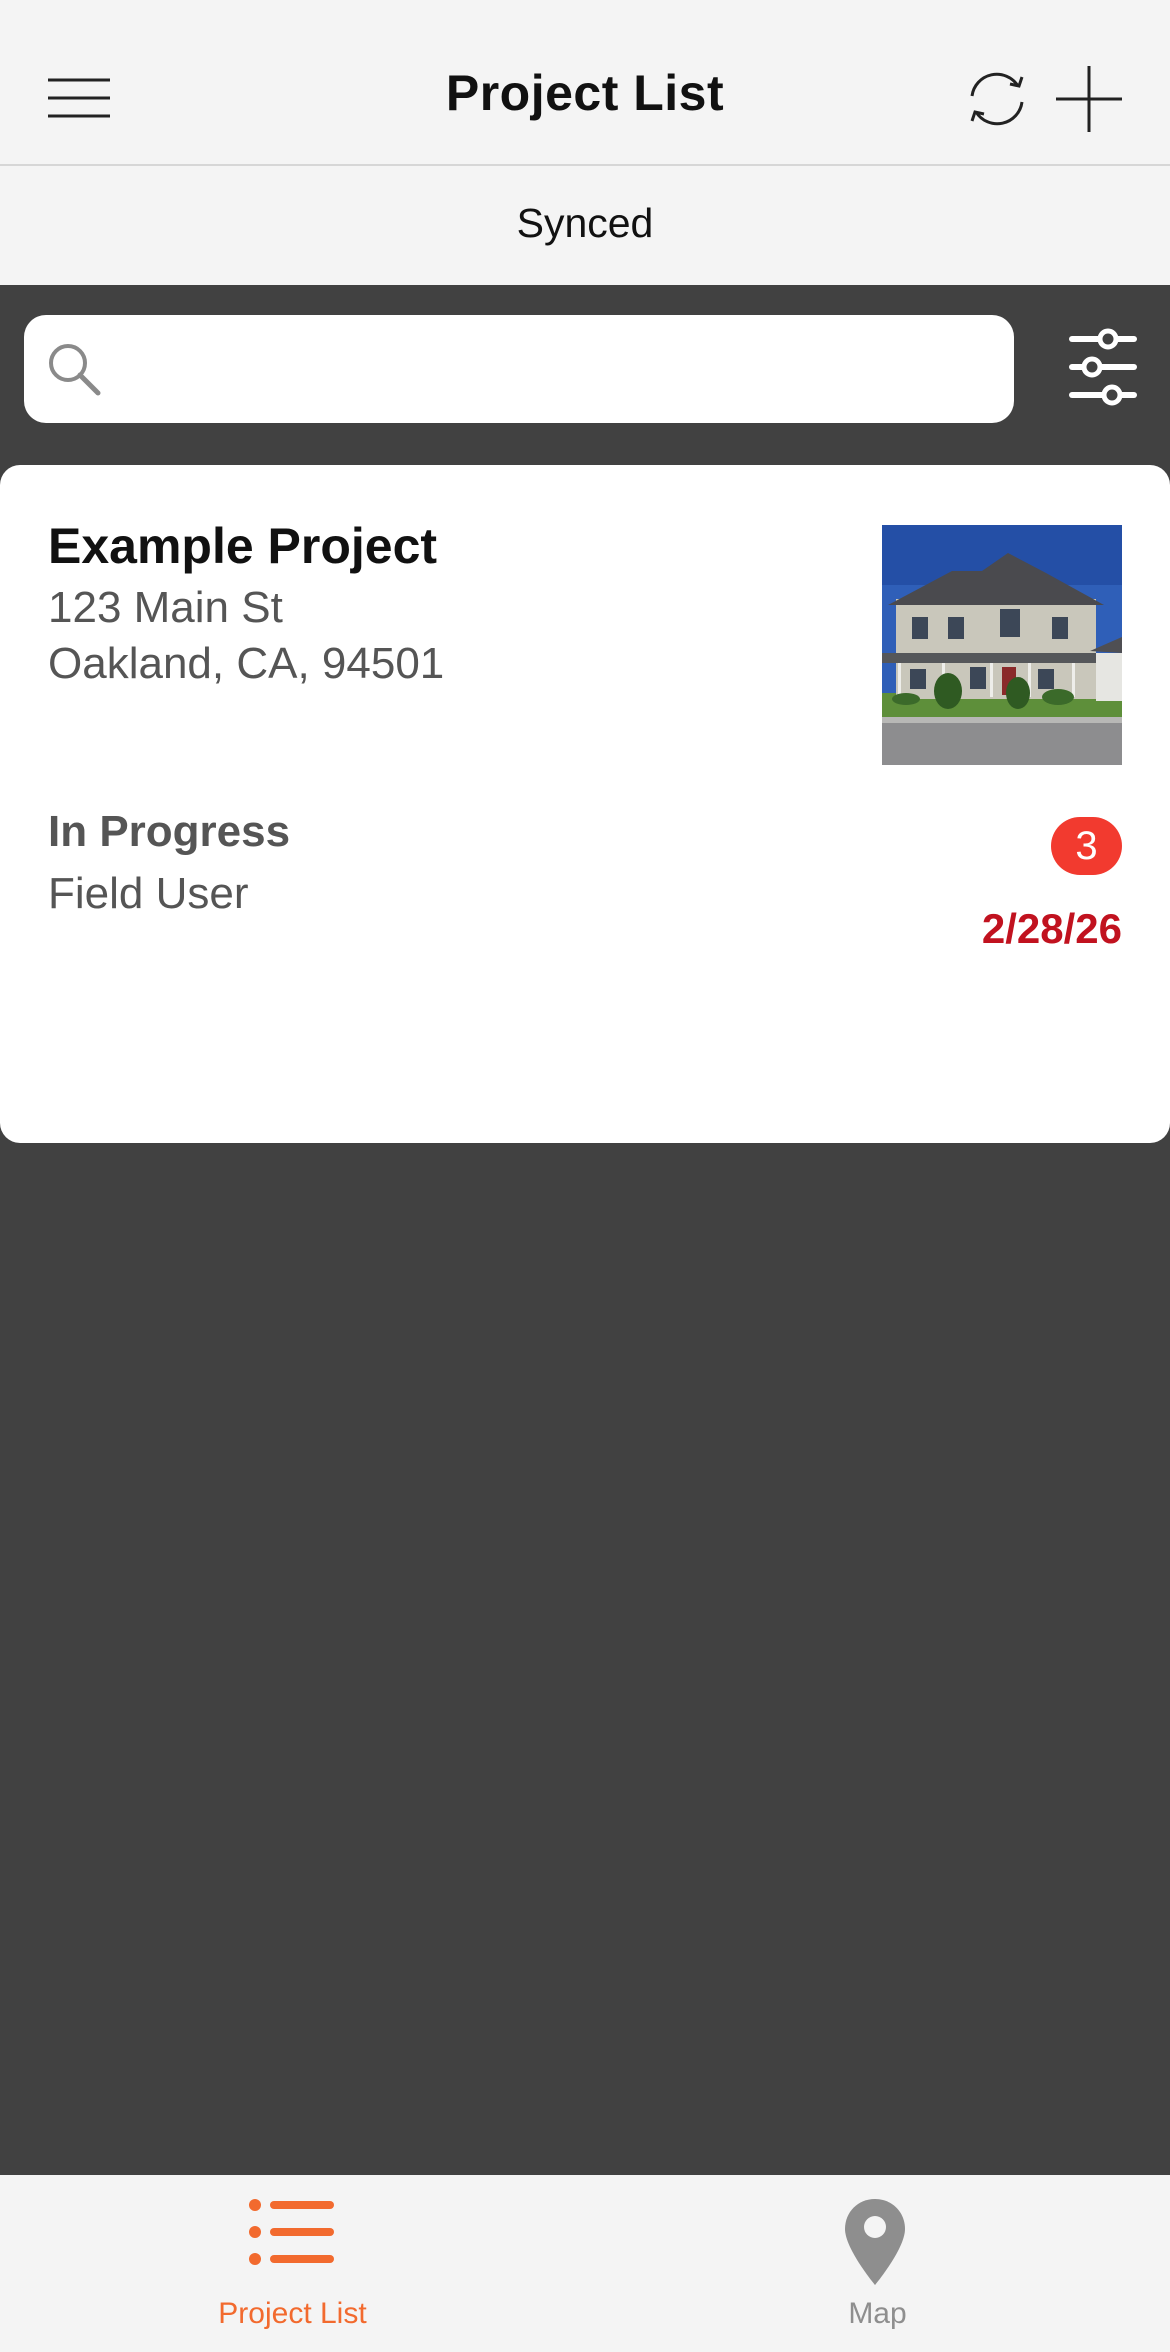 The image size is (1170, 2352). What do you see at coordinates (148, 893) in the screenshot?
I see `project-assignee: Field User` at bounding box center [148, 893].